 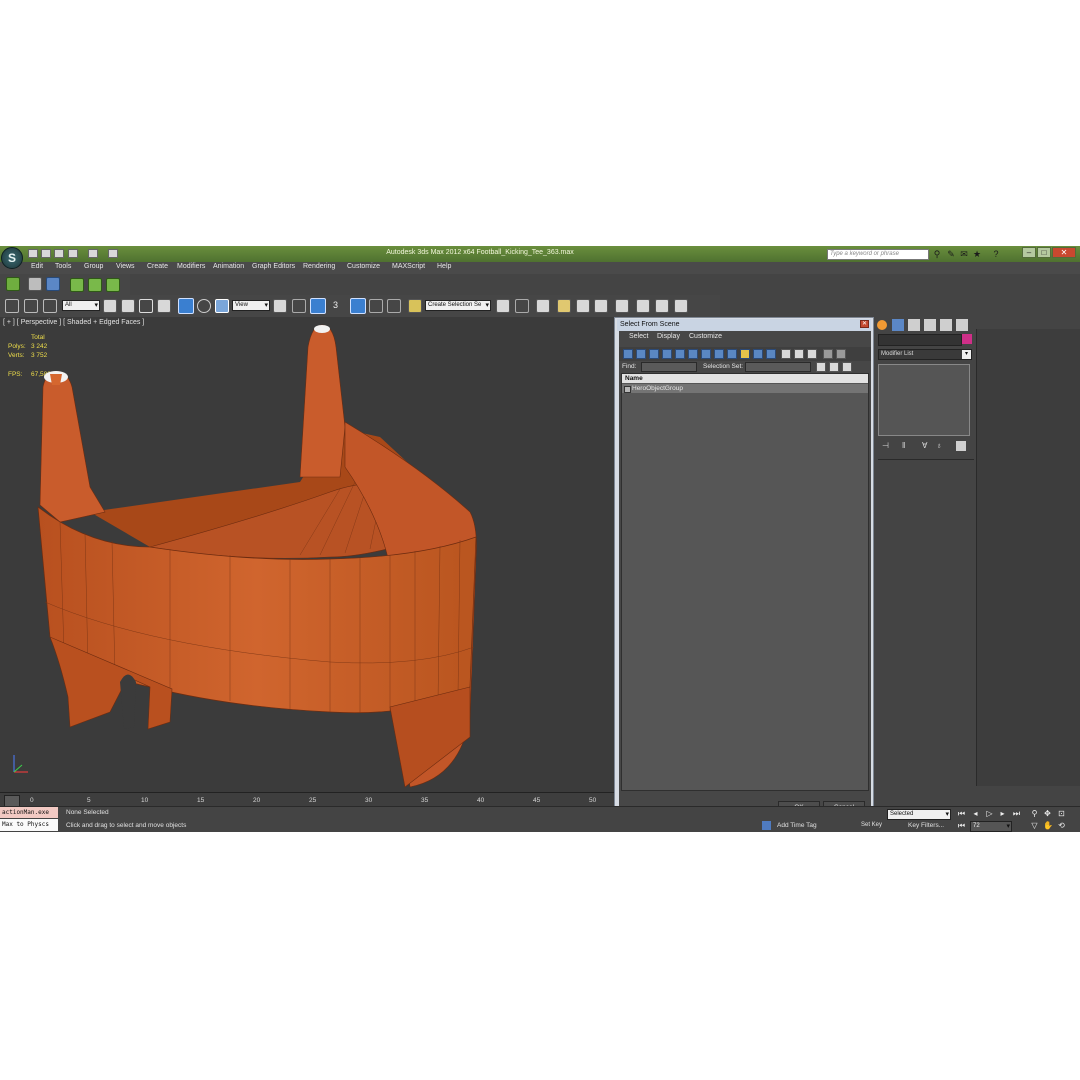 I want to click on delete-set-icon, so click(x=847, y=367).